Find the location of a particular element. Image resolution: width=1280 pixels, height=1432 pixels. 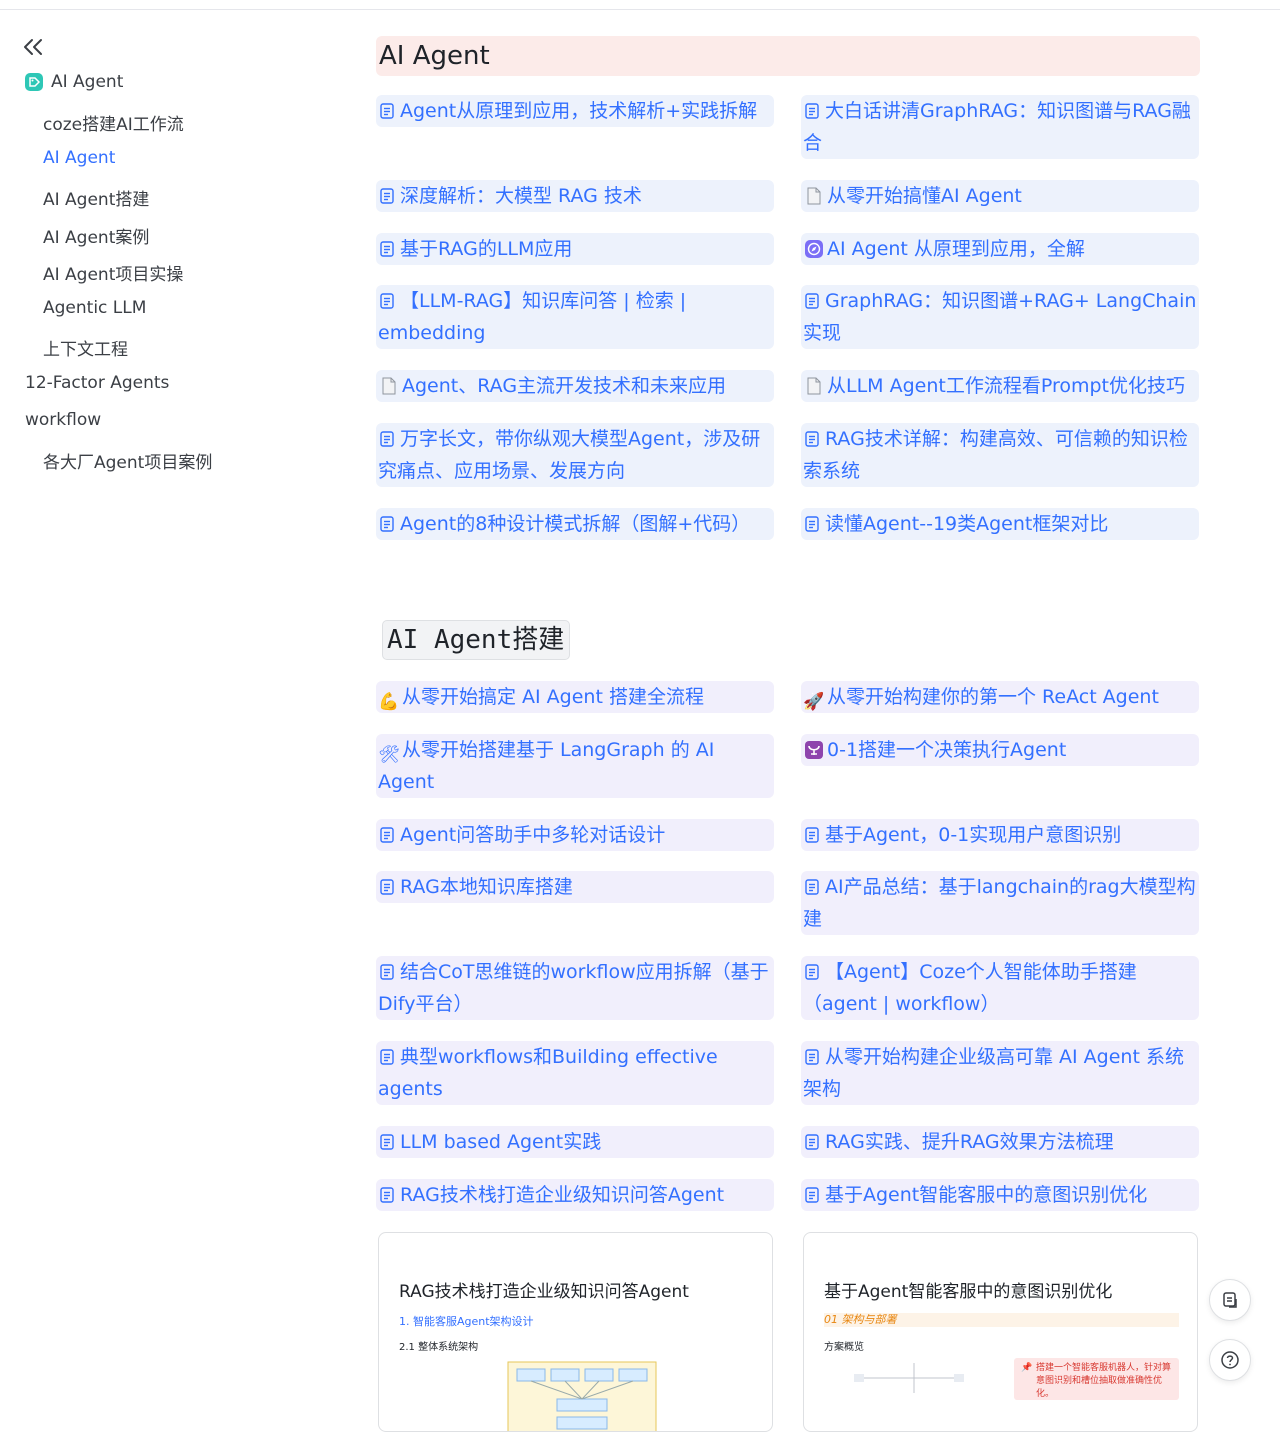

doc-link-title: Agent问答助手中多轮对话设计 is located at coordinates (533, 835).